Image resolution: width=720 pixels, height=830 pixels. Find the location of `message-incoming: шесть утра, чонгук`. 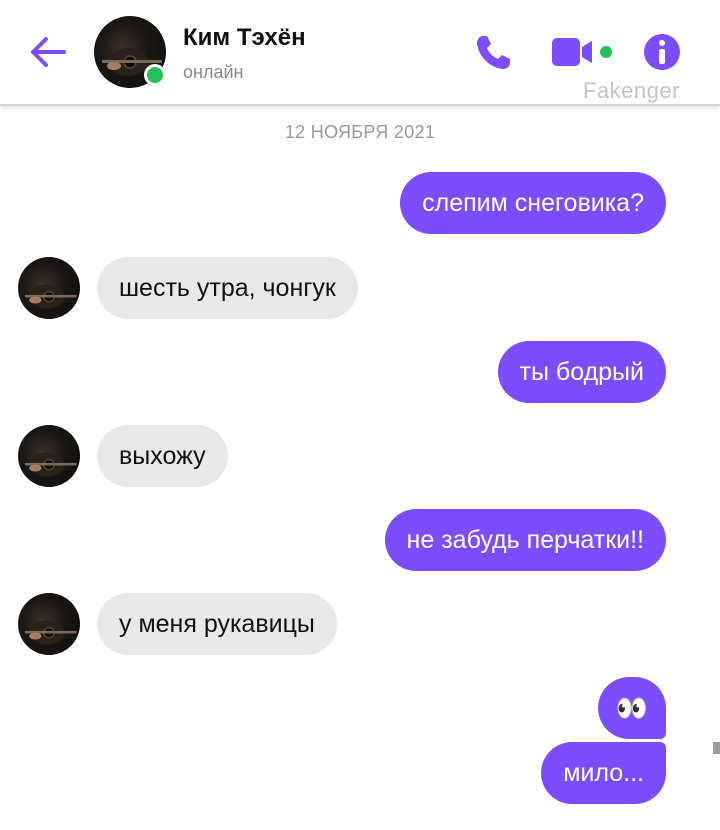

message-incoming: шесть утра, чонгук is located at coordinates (227, 288).